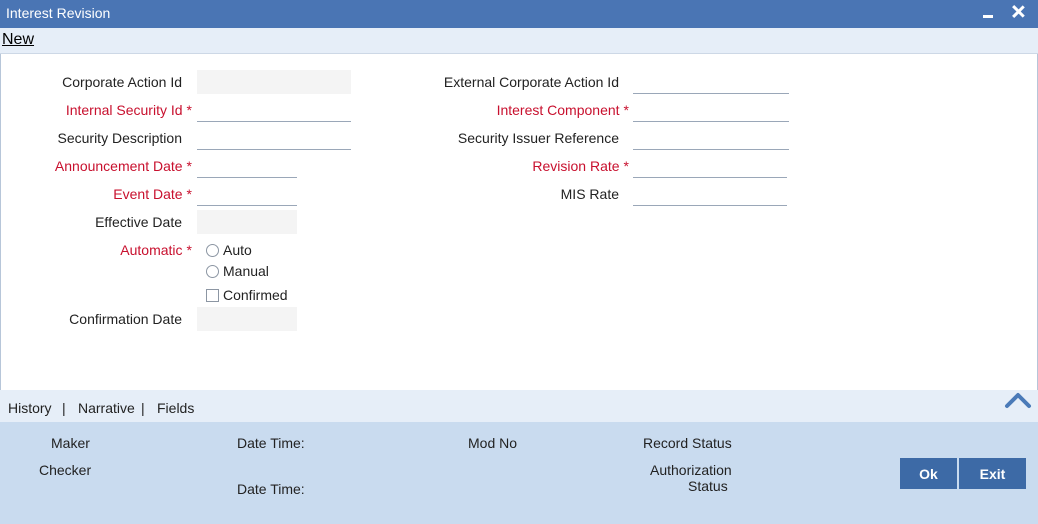  What do you see at coordinates (928, 473) in the screenshot?
I see `ok-button: Ok` at bounding box center [928, 473].